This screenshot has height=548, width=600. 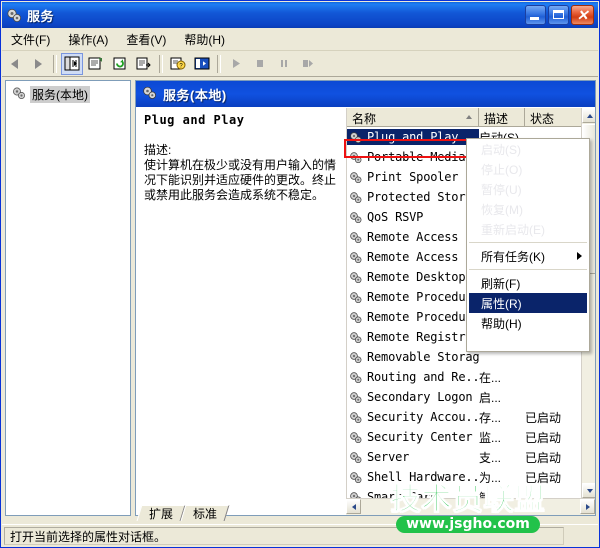 I want to click on forward-icon, so click(x=38, y=64).